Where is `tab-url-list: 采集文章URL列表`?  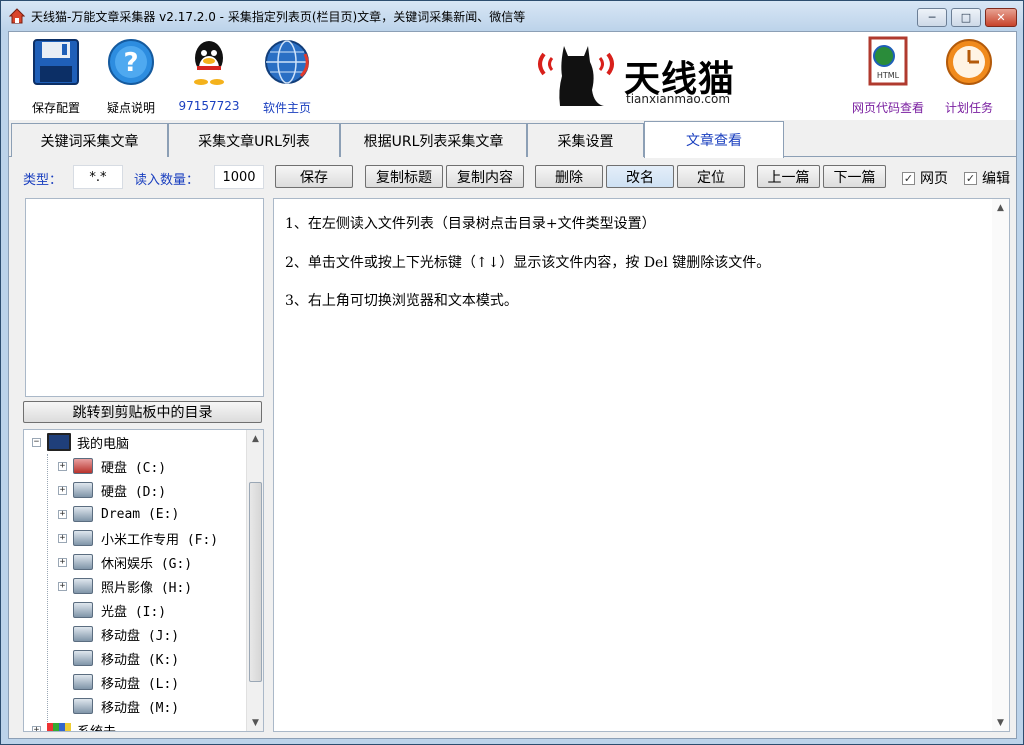
tab-url-list: 采集文章URL列表 is located at coordinates (254, 140).